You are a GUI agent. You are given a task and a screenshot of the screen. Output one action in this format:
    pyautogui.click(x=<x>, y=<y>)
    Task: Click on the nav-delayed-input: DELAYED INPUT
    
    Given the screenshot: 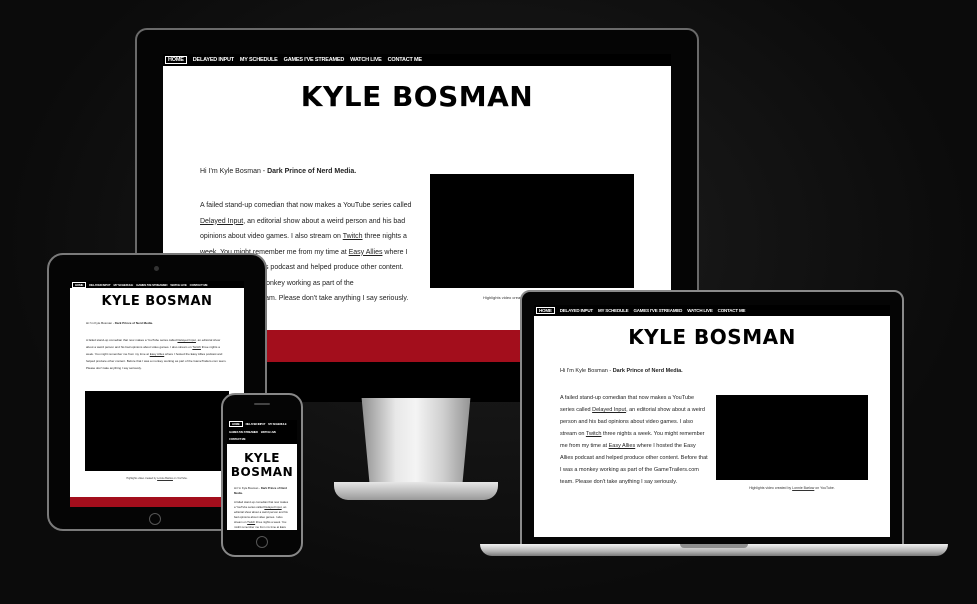 What is the action you would take?
    pyautogui.click(x=213, y=60)
    